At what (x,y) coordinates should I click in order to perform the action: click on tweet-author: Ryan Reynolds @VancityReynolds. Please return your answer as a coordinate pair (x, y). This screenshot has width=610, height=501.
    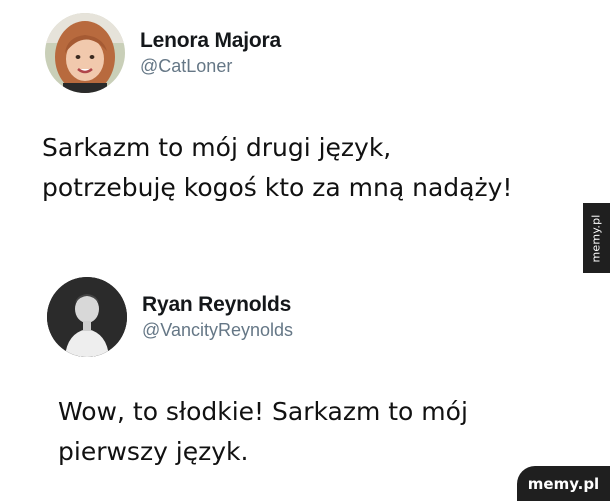
    Looking at the image, I should click on (217, 317).